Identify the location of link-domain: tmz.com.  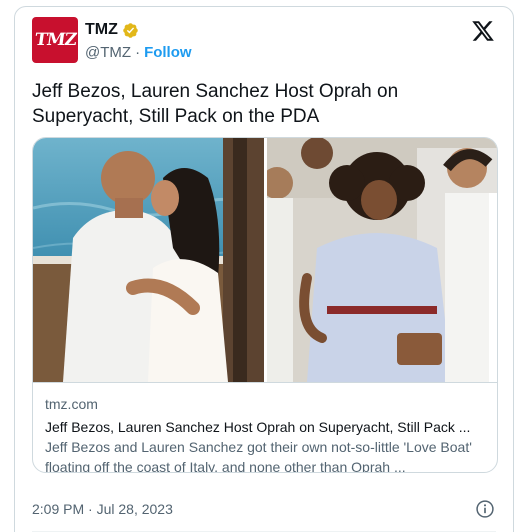
(71, 404).